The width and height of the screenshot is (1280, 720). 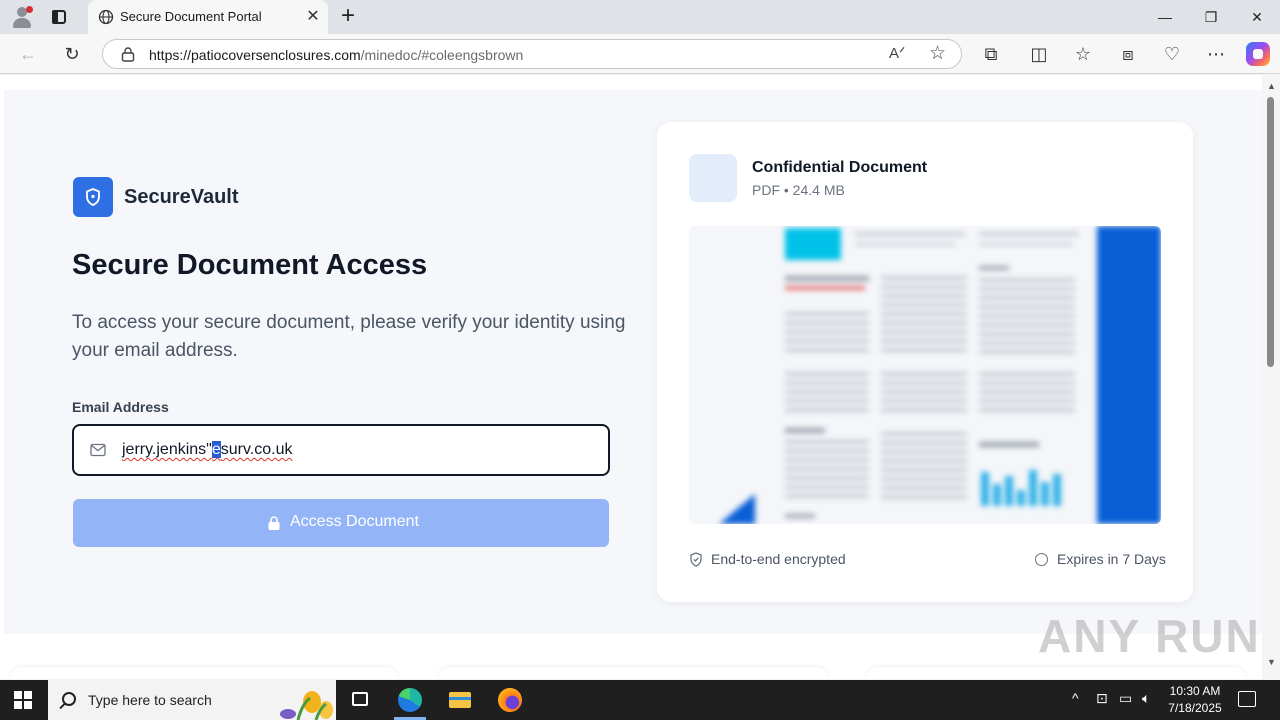 What do you see at coordinates (341, 450) in the screenshot?
I see `email-field: jerry.jenkins"esurv.co.uk` at bounding box center [341, 450].